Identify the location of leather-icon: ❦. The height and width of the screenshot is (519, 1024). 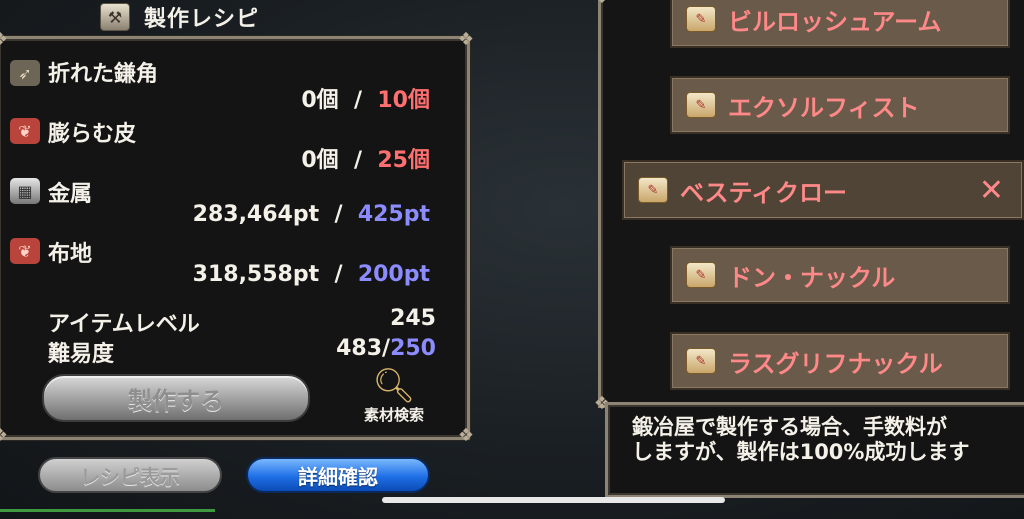
(25, 131).